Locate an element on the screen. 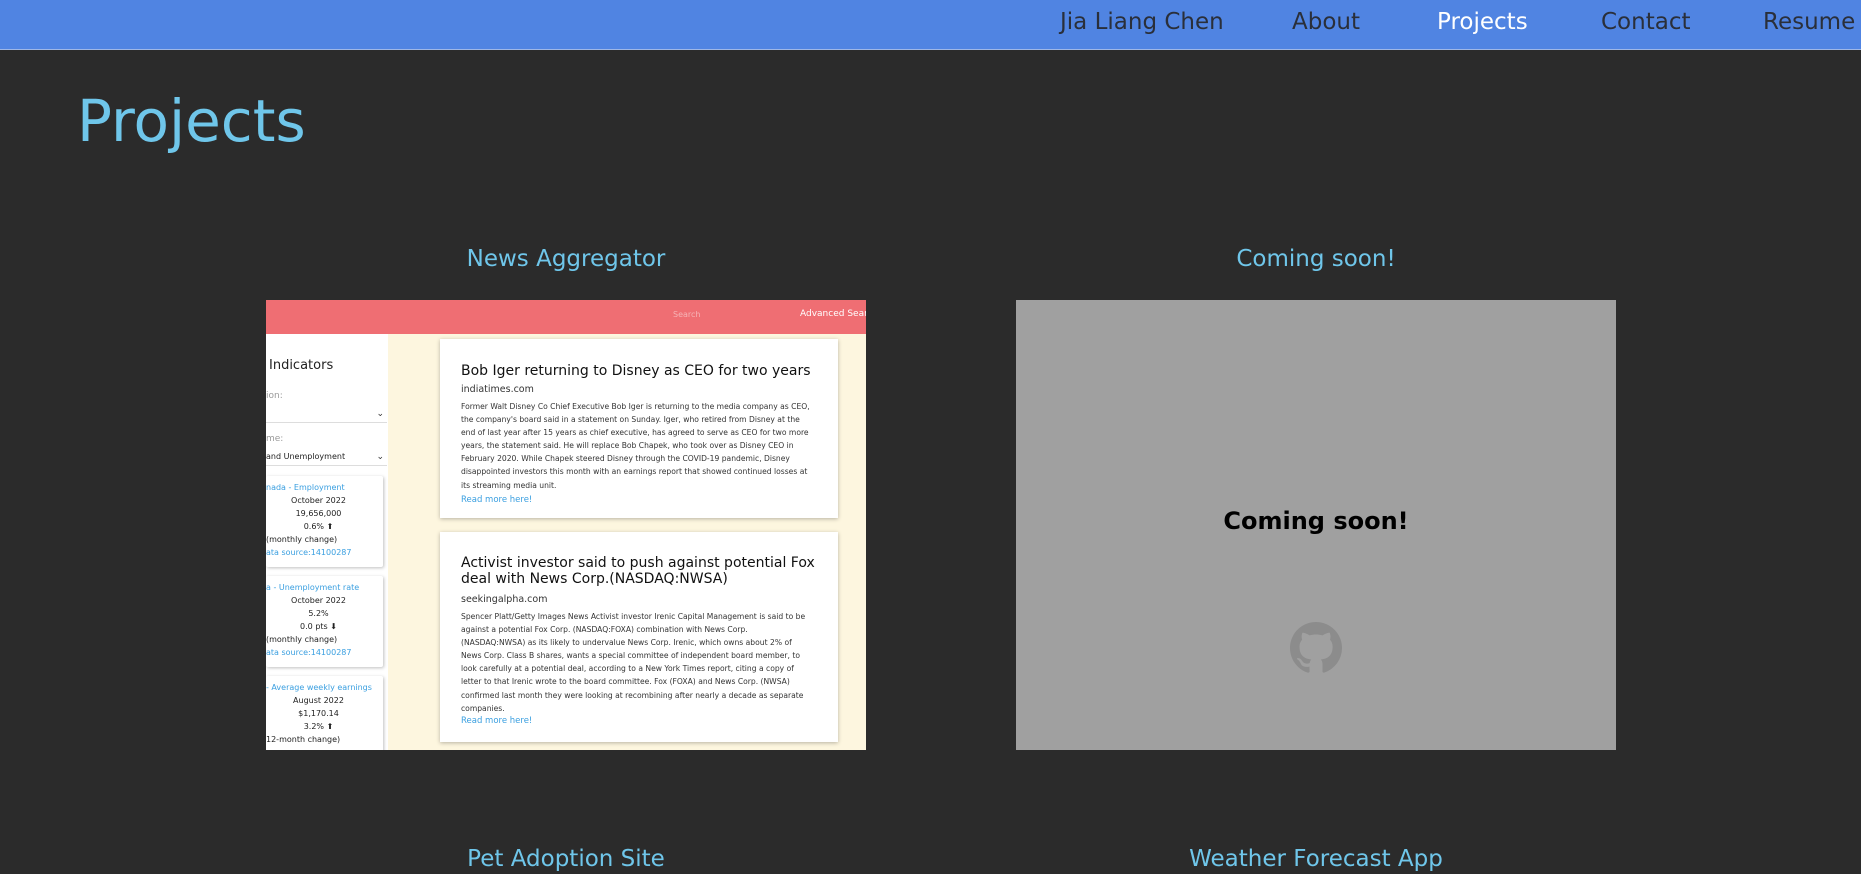 Image resolution: width=1861 pixels, height=874 pixels. indicator-value: $1,170.14 is located at coordinates (318, 713).